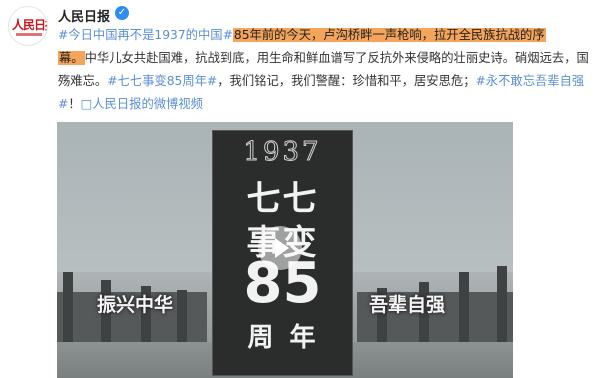 The width and height of the screenshot is (600, 378). Describe the element at coordinates (162, 81) in the screenshot. I see `hashtag-link: #七七事变85周年#` at that location.